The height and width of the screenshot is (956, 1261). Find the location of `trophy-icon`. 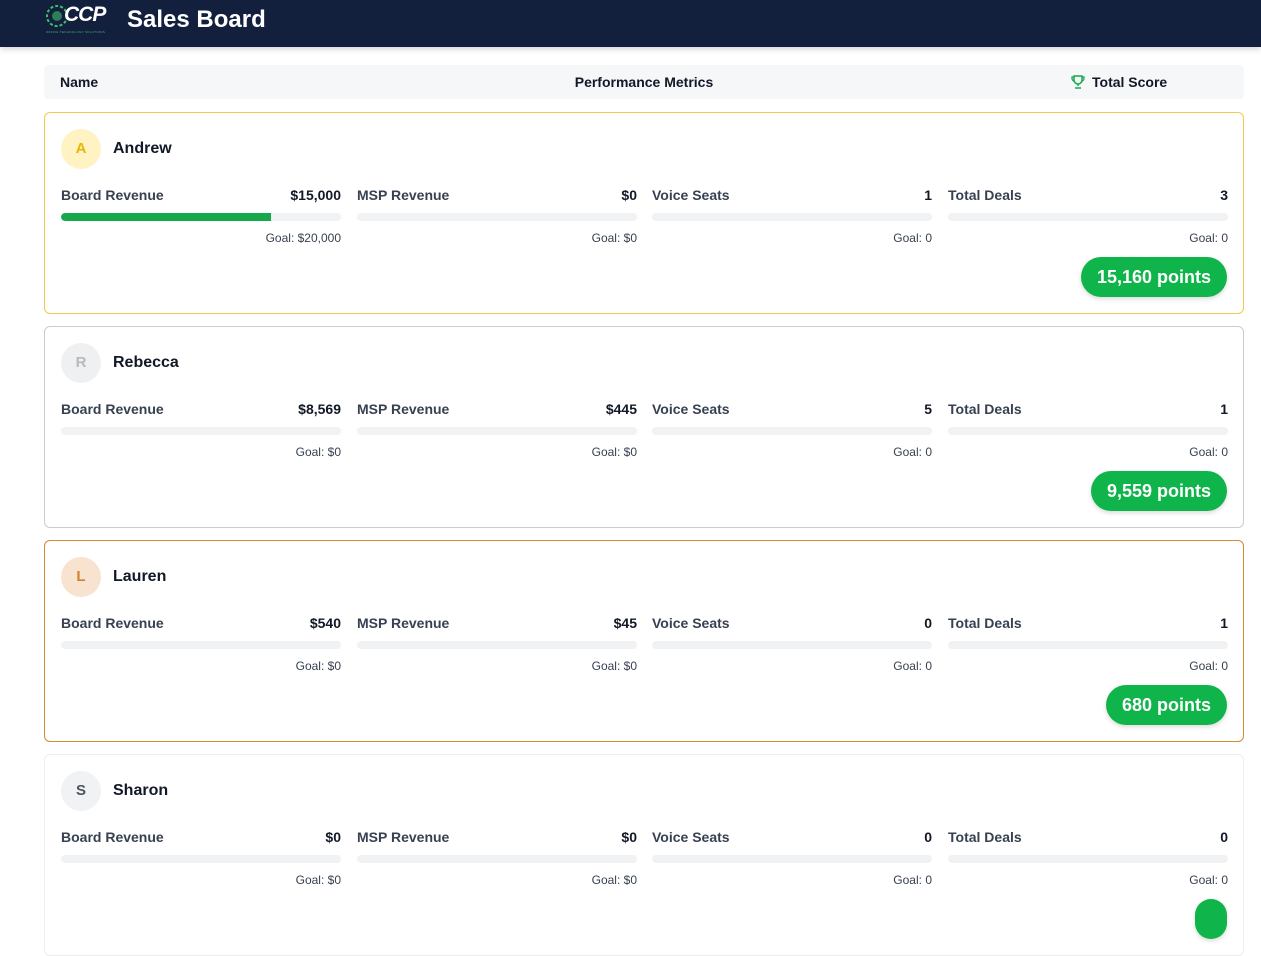

trophy-icon is located at coordinates (1078, 82).